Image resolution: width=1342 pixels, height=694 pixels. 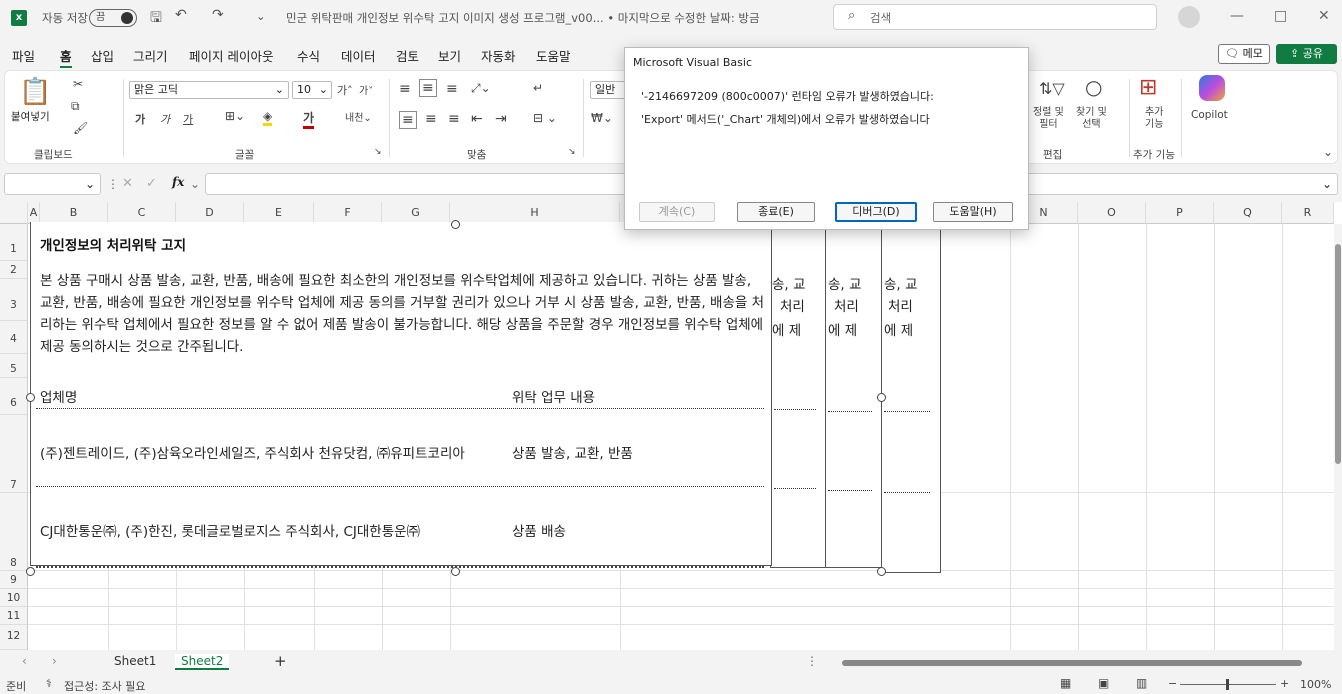 I want to click on end-button: 종료(E), so click(x=776, y=212).